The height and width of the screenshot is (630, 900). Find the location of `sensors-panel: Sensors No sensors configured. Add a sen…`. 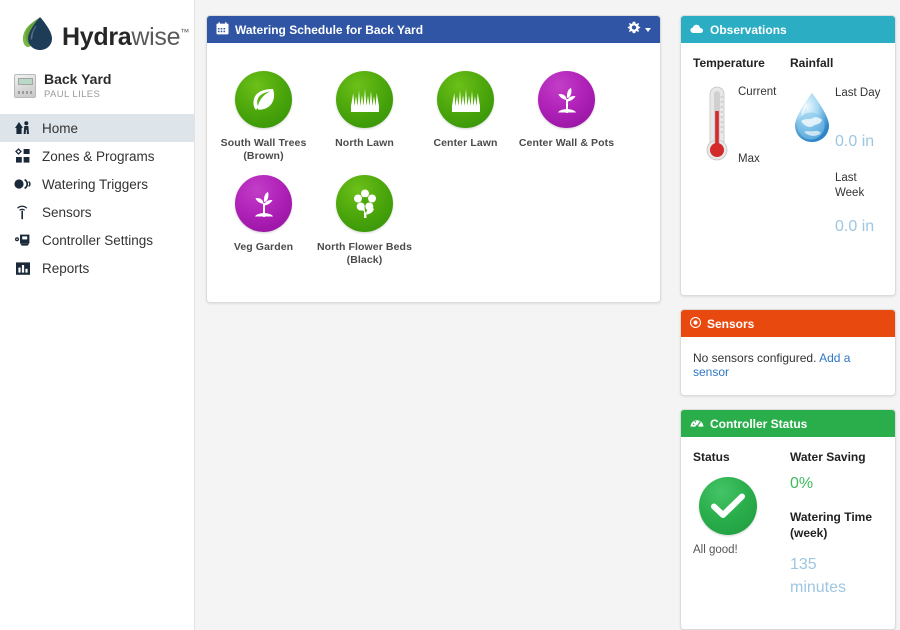

sensors-panel: Sensors No sensors configured. Add a sen… is located at coordinates (788, 352).